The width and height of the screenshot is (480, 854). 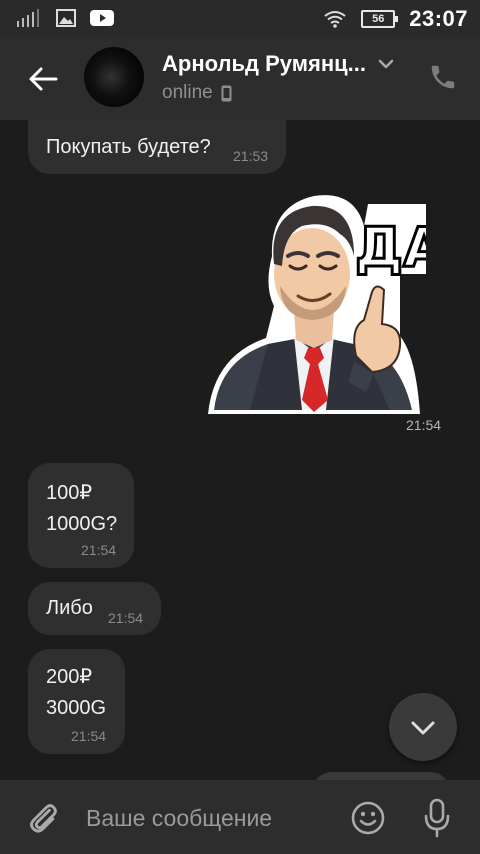 I want to click on message-input-bar, so click(x=240, y=817).